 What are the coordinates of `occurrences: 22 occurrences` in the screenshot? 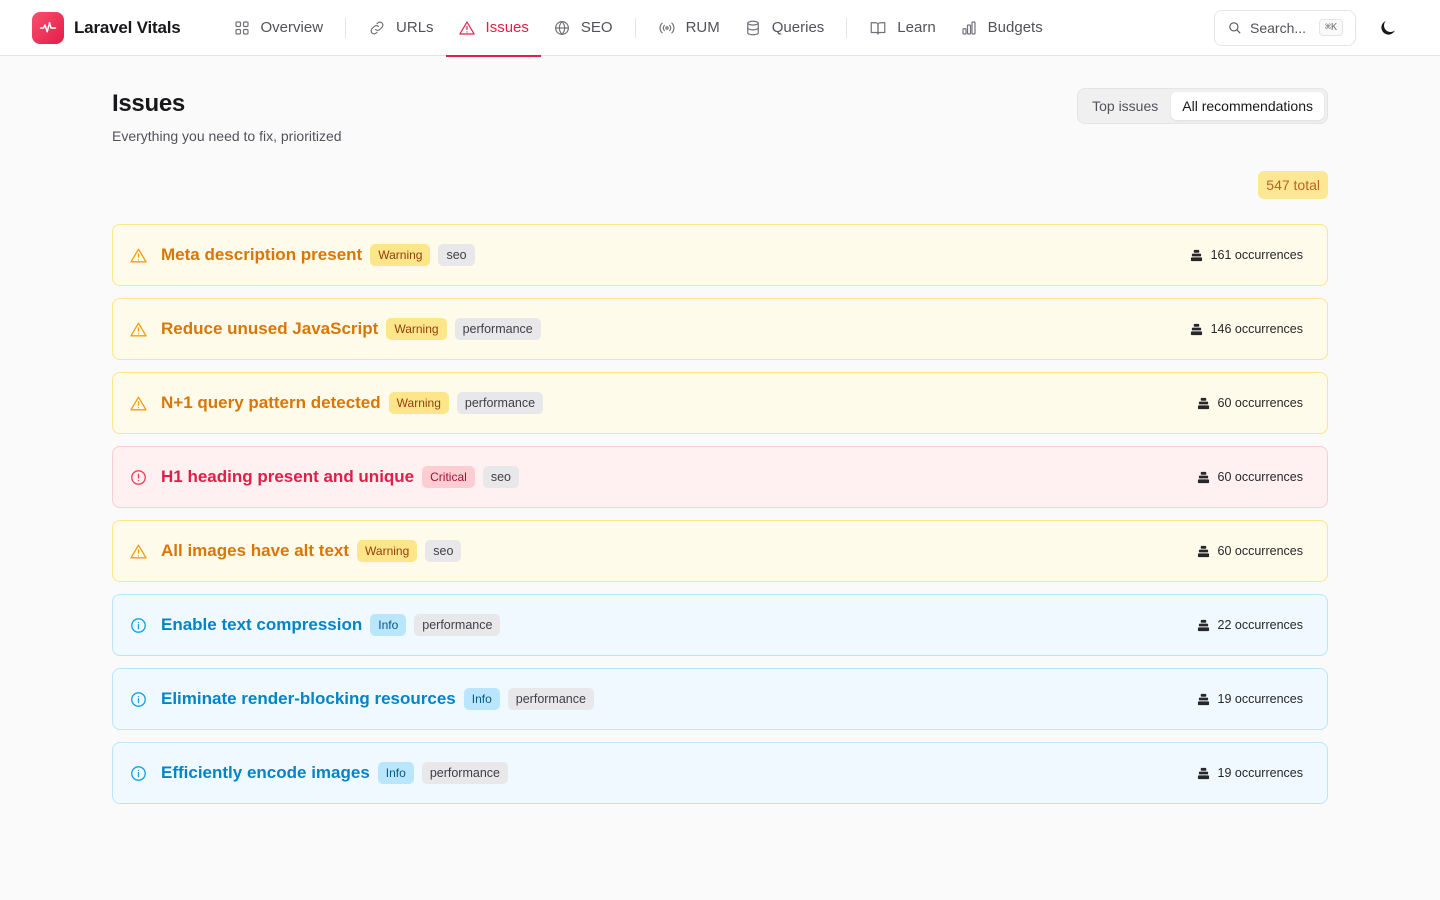 It's located at (1250, 625).